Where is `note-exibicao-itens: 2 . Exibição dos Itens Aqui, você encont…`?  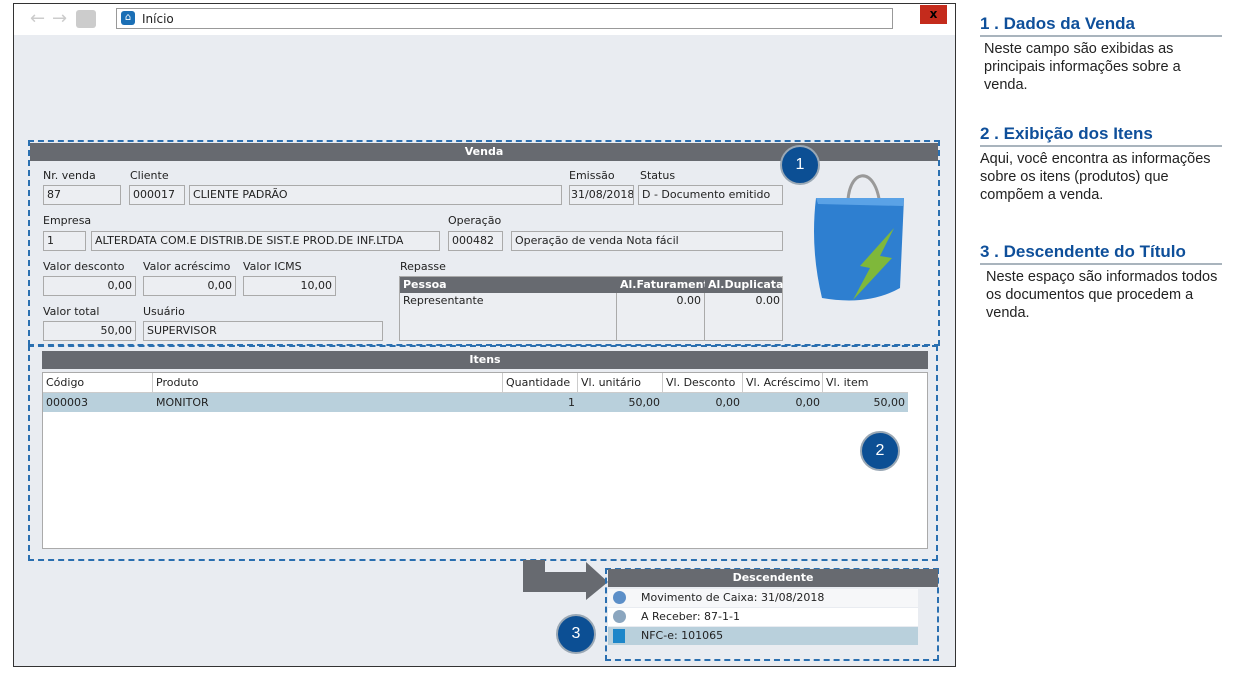
note-exibicao-itens: 2 . Exibição dos Itens Aqui, você encont… is located at coordinates (1101, 164).